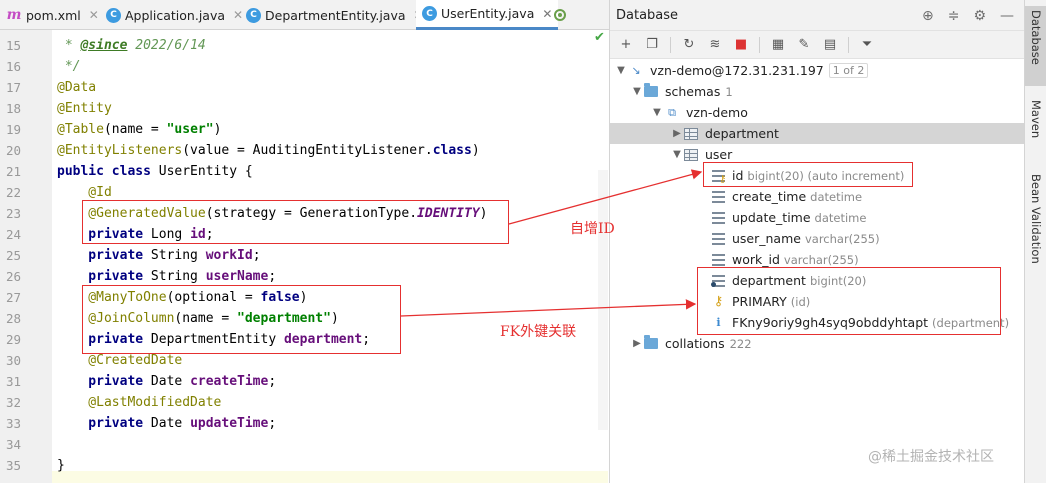  What do you see at coordinates (928, 16) in the screenshot?
I see `crosshair-icon: ⊕` at bounding box center [928, 16].